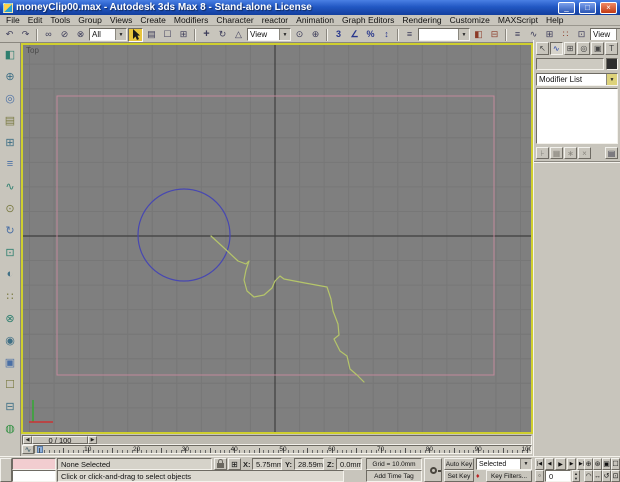  Describe the element at coordinates (283, 449) in the screenshot. I see `track-bar-ruler: 10 20 30 40 50 60 70 80 90 100` at that location.